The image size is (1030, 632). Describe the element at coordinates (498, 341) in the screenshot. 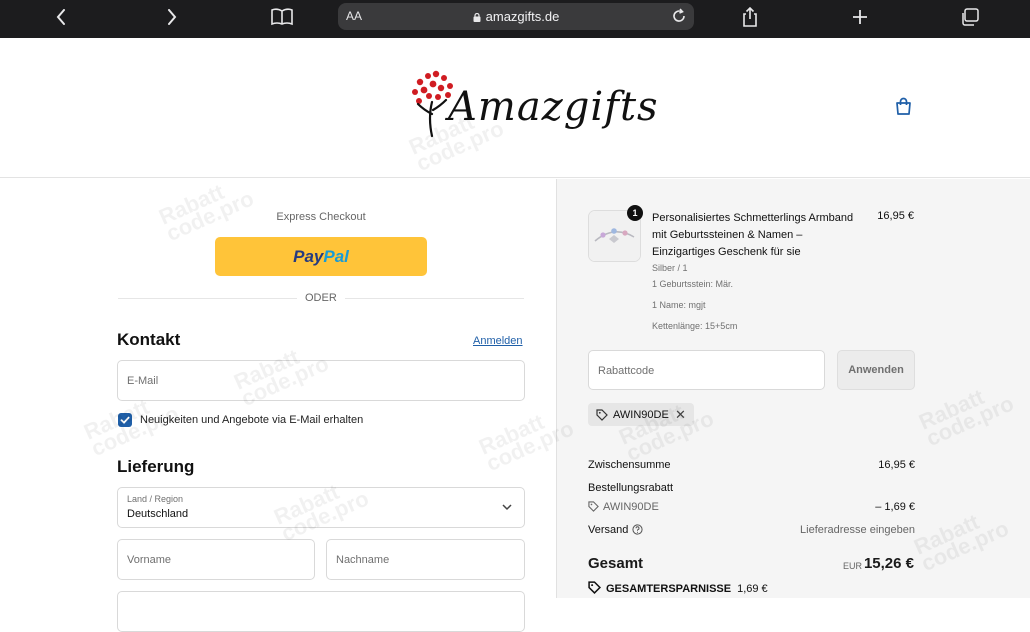

I see `login-link: Anmelden` at that location.